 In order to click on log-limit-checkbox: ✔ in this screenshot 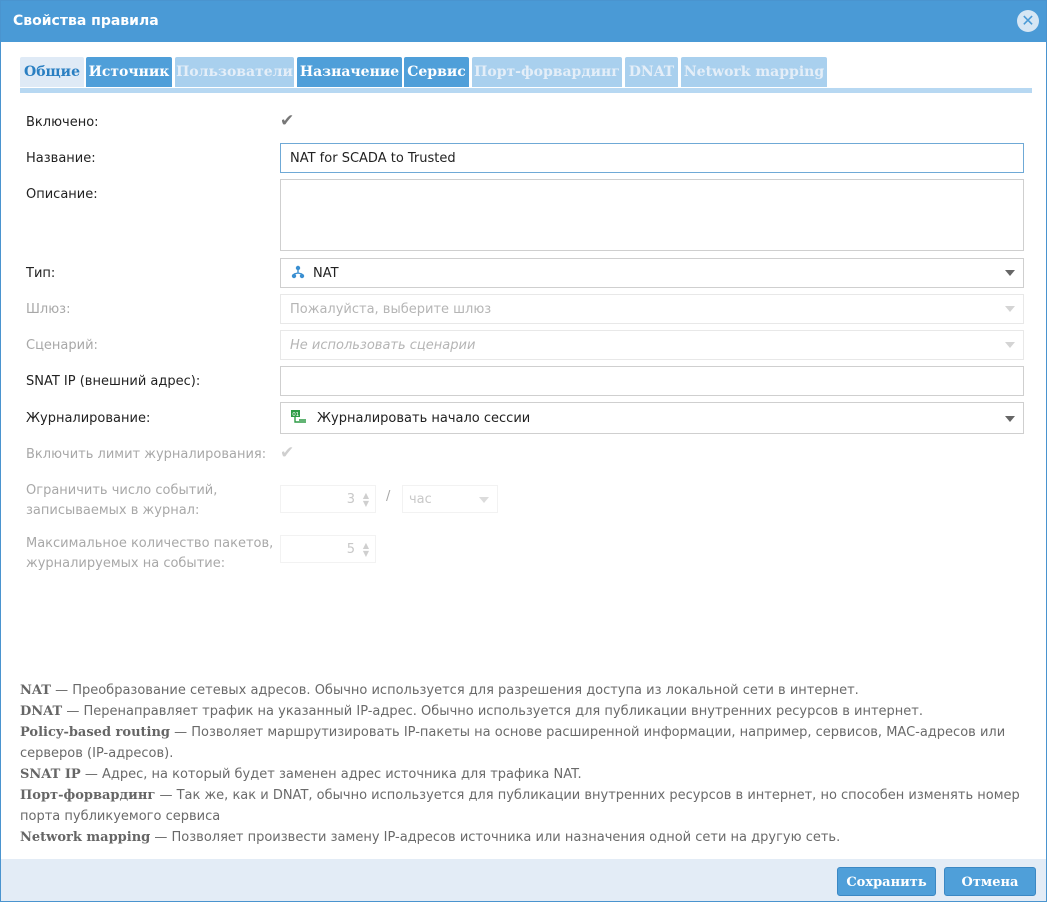, I will do `click(287, 453)`.